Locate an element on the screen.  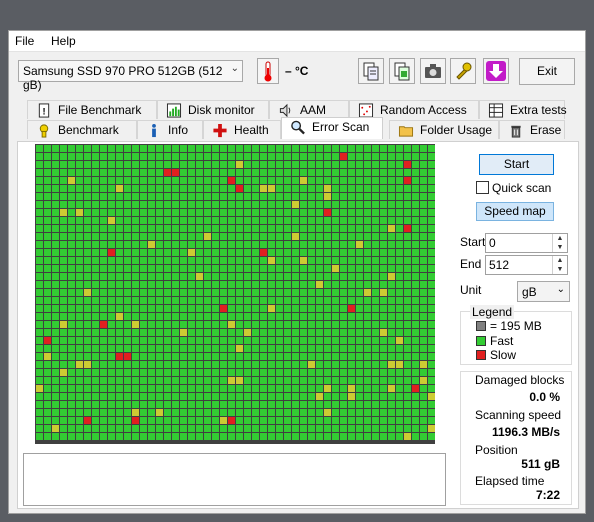
copy-text-button is located at coordinates (371, 71).